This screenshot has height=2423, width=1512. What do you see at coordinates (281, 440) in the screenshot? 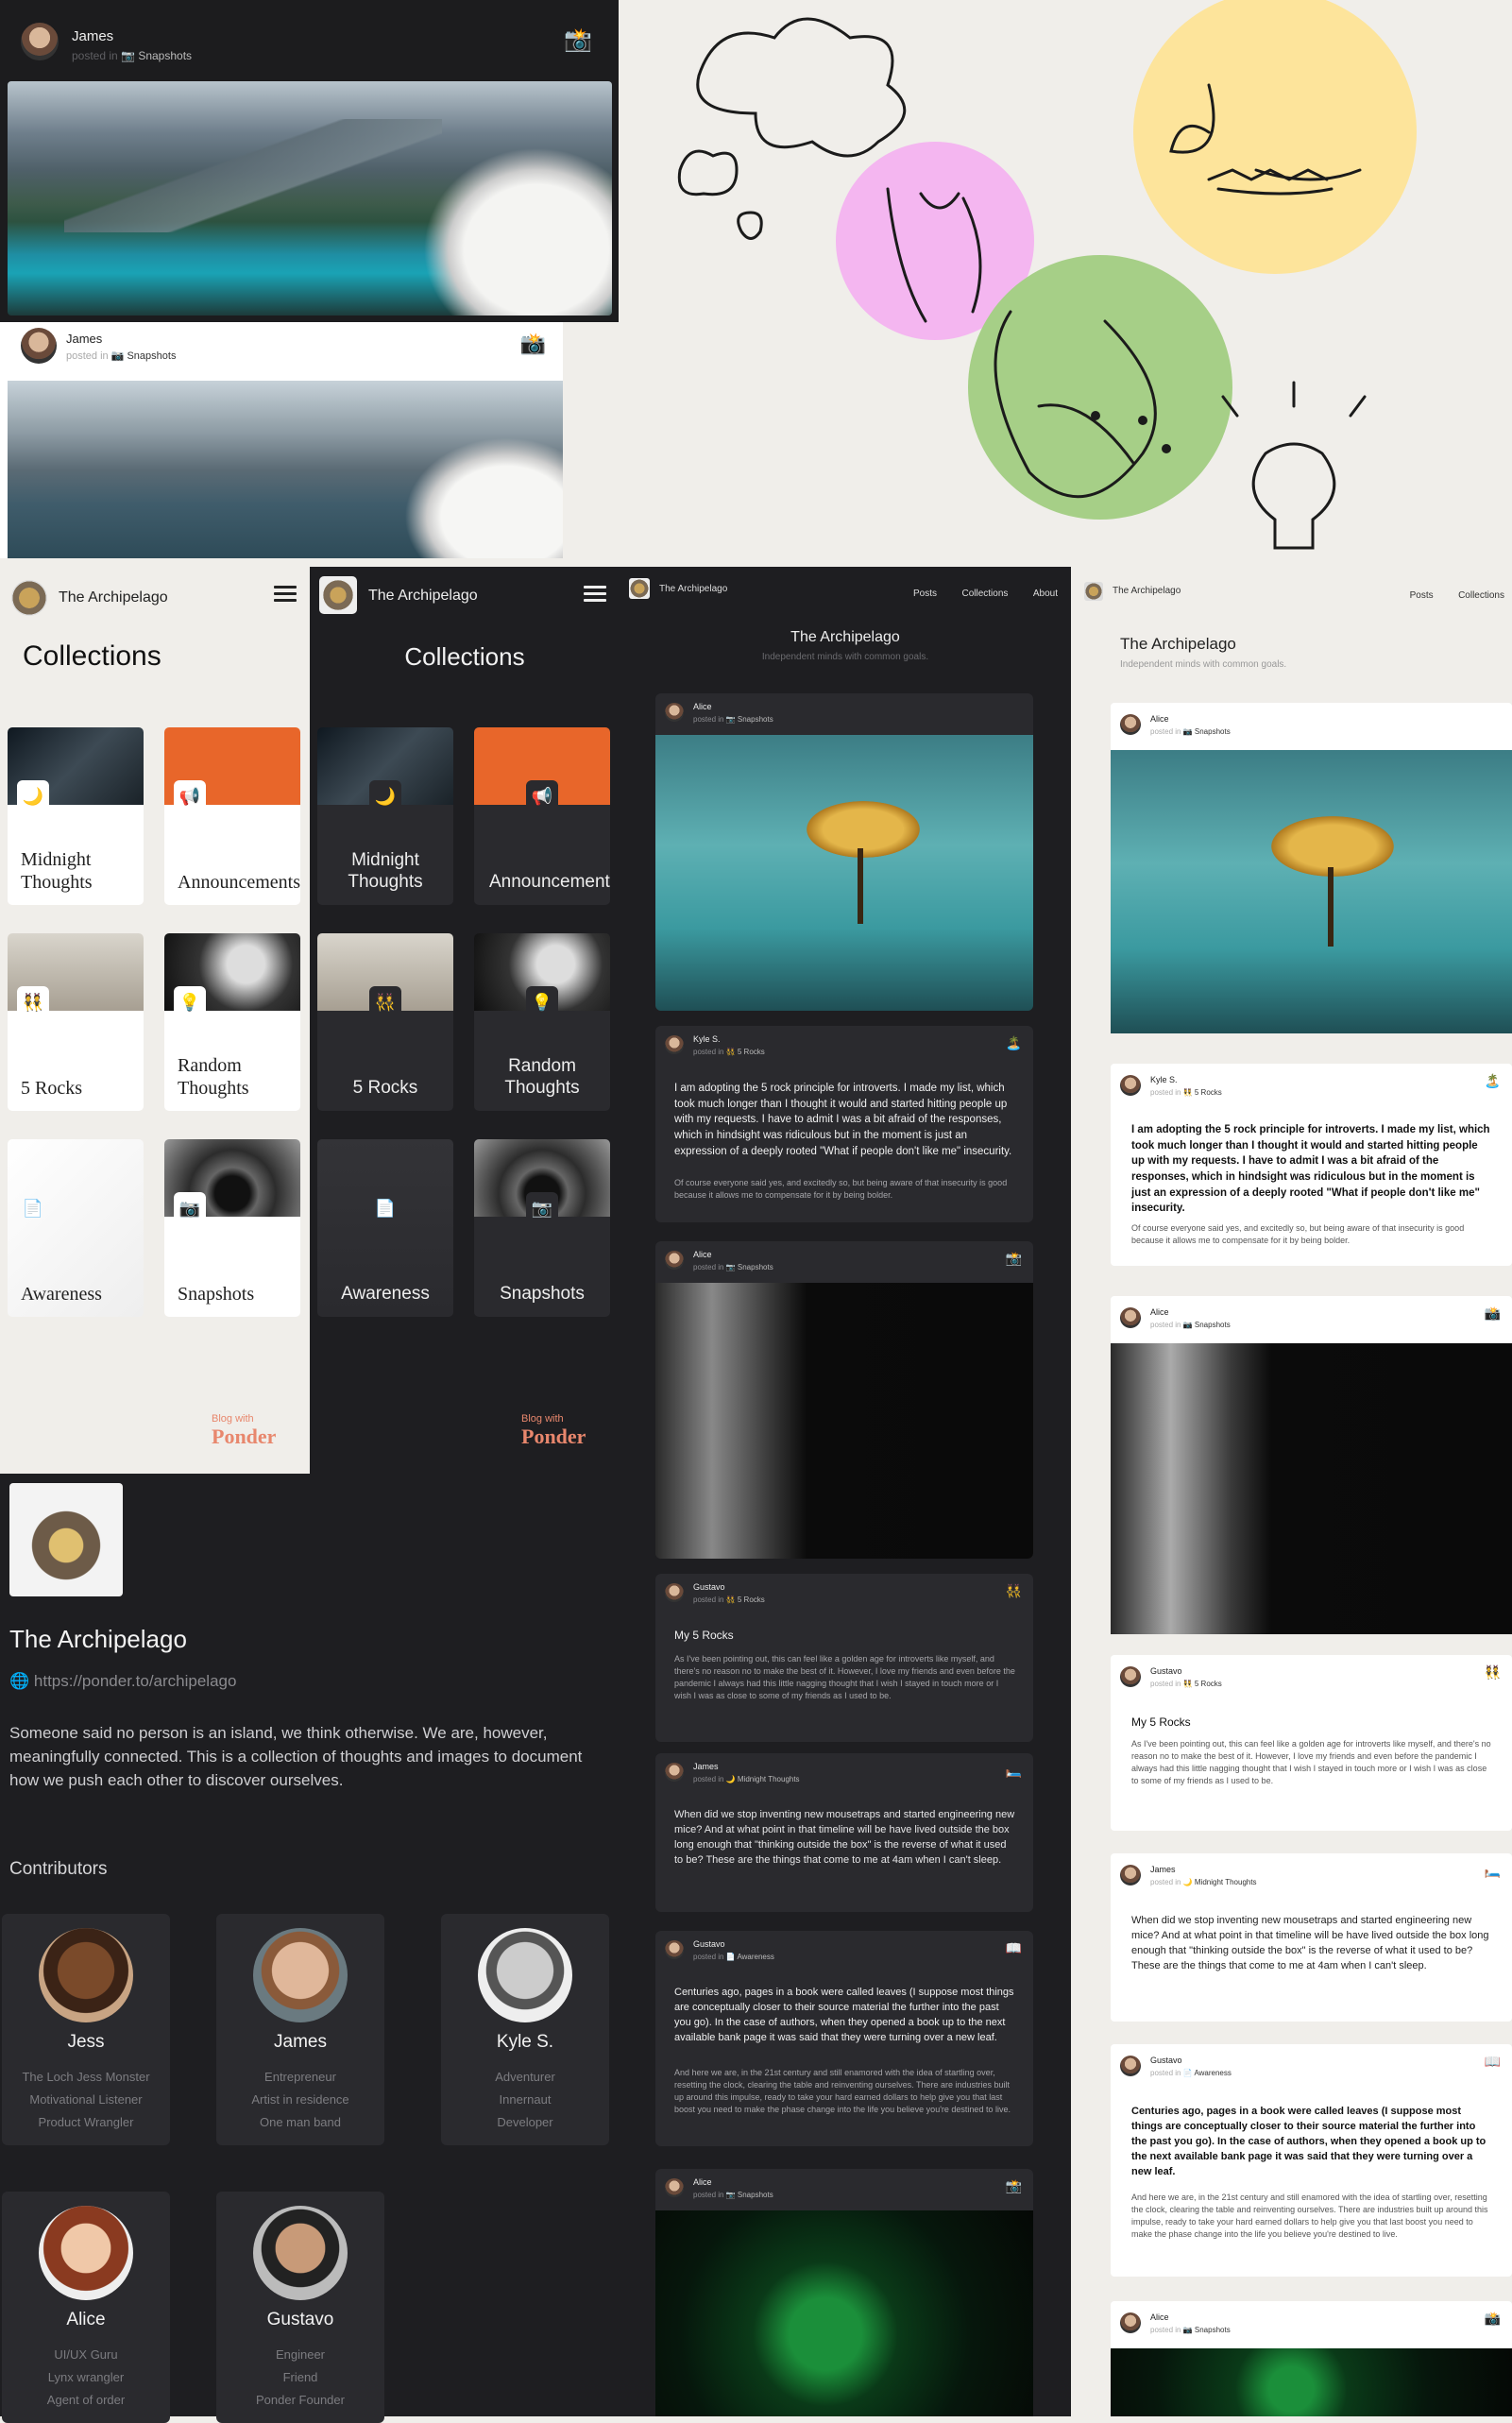
I see `top-post-card-light: James posted in 📷 Snapshots 📸` at bounding box center [281, 440].